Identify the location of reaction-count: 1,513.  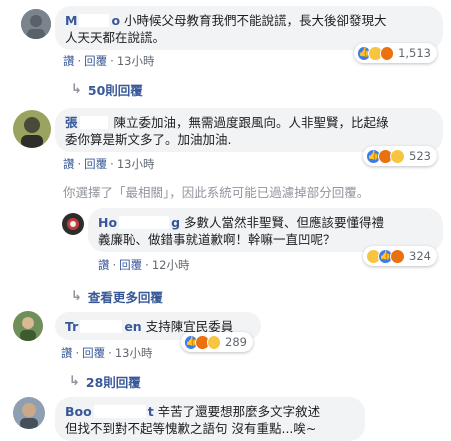
(415, 53).